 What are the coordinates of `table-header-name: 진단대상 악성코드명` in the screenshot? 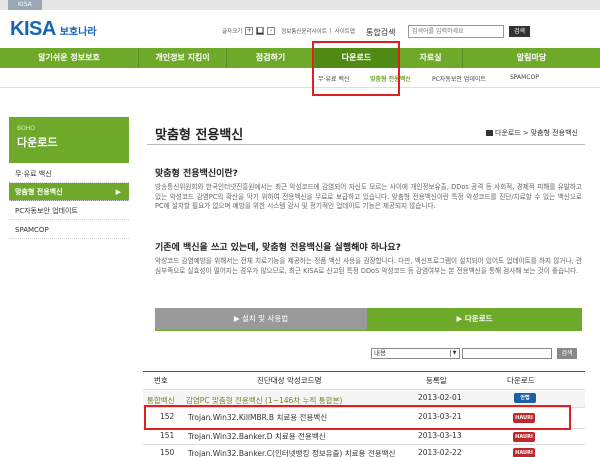 It's located at (289, 380).